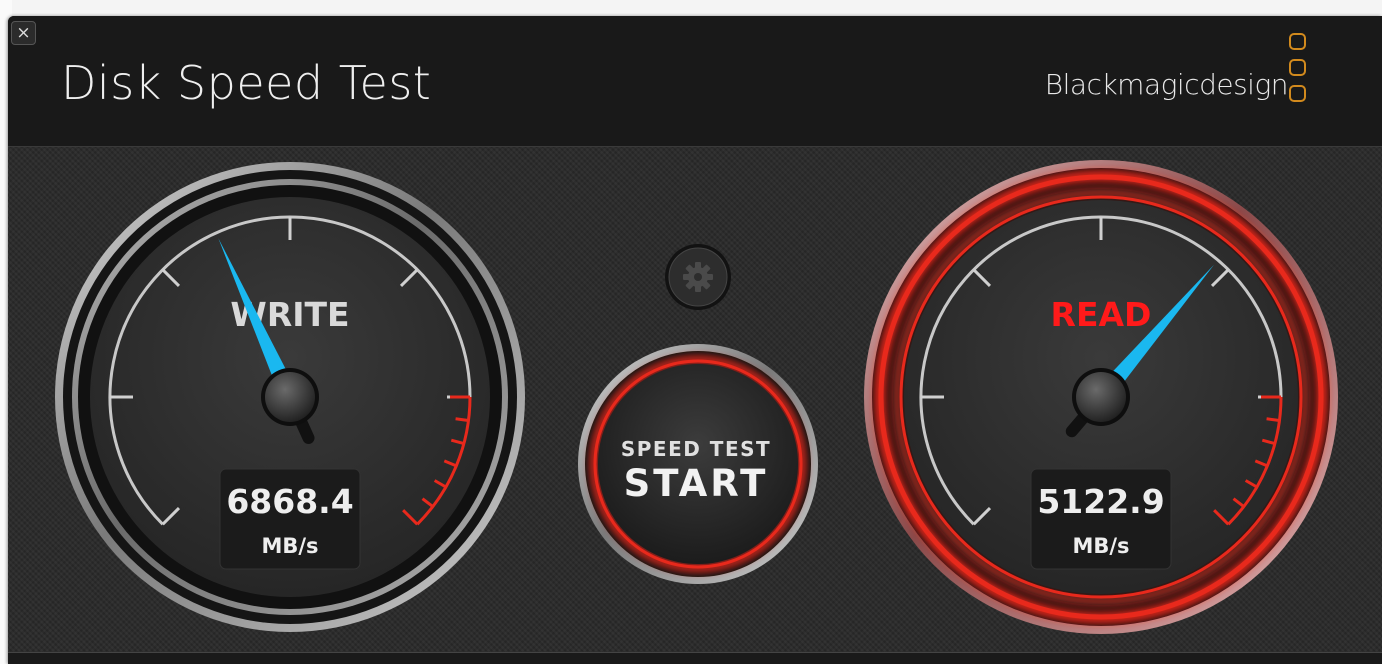 This screenshot has height=664, width=1382. What do you see at coordinates (1100, 546) in the screenshot?
I see `read-unit: MB/s` at bounding box center [1100, 546].